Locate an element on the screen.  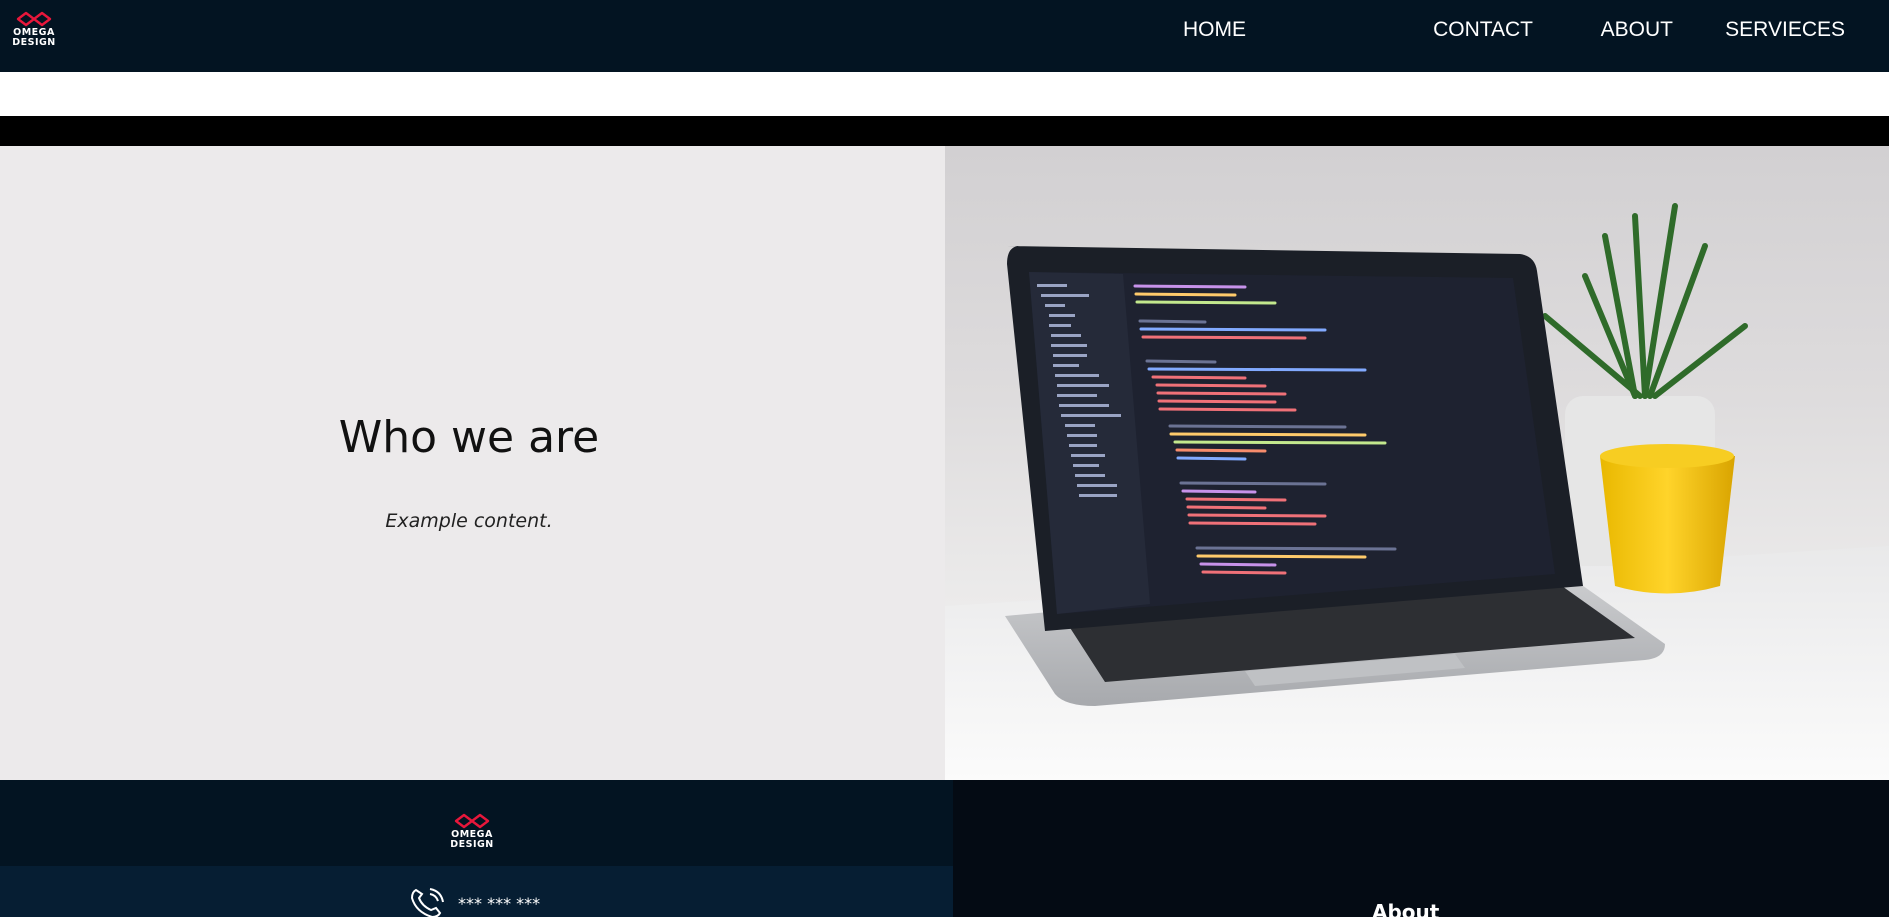
logo-text-line2: DESIGN is located at coordinates (34, 42).